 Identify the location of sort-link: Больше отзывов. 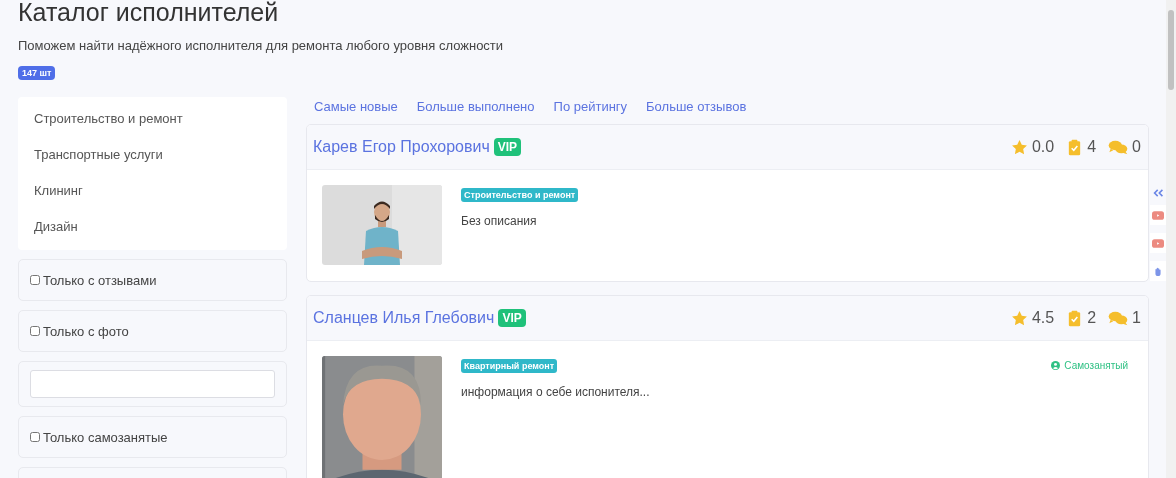
(696, 106).